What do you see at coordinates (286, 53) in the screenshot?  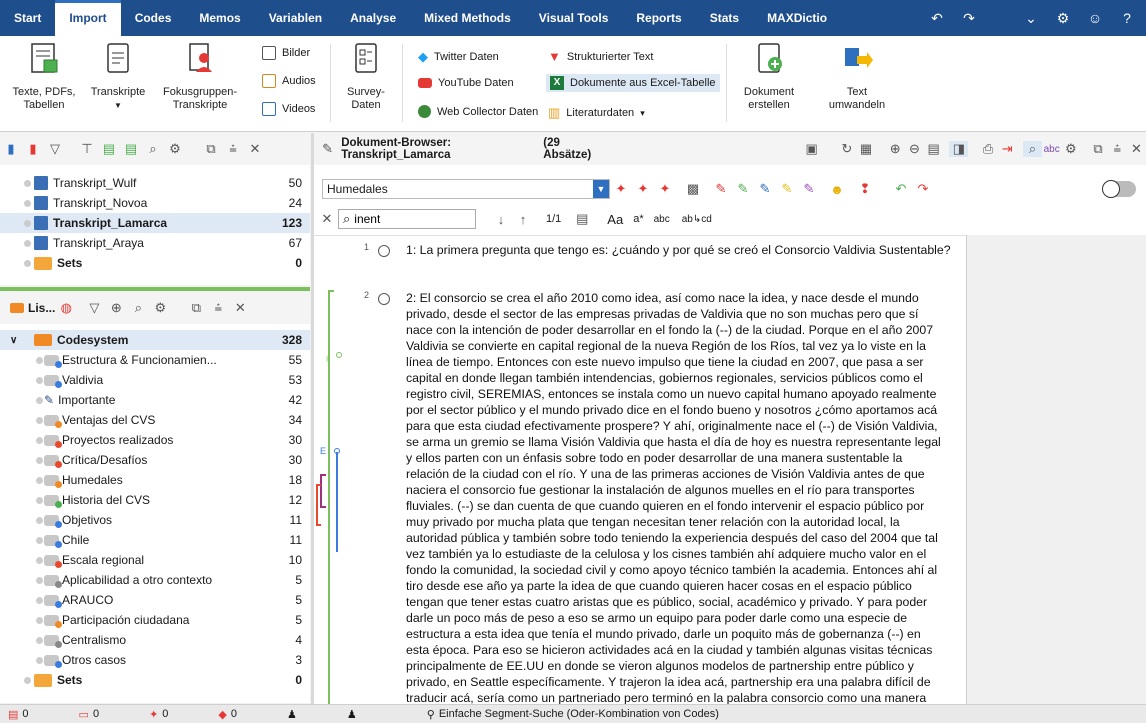 I see `images-button: Bilder` at bounding box center [286, 53].